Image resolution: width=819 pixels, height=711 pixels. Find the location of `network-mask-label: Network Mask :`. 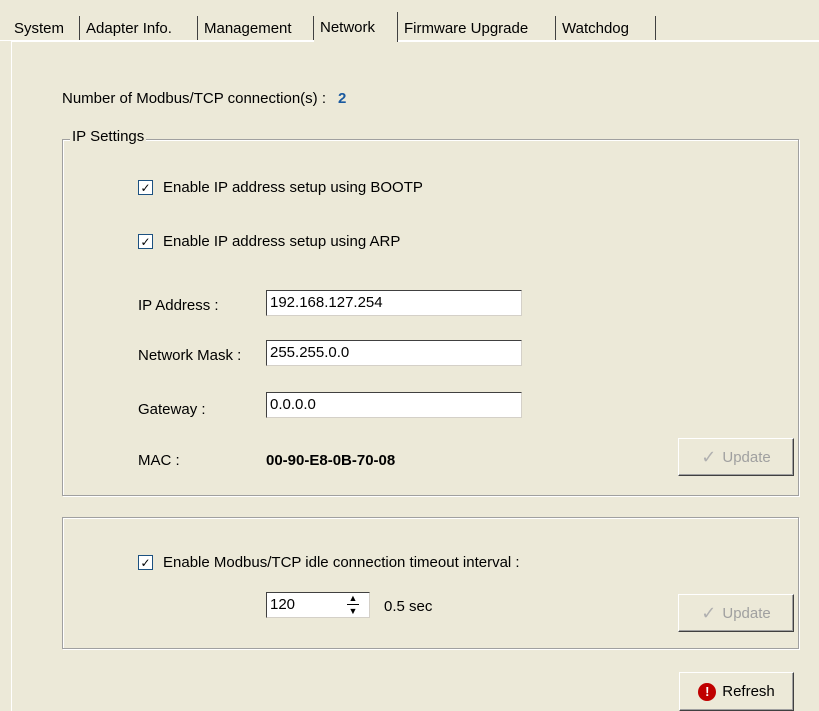

network-mask-label: Network Mask : is located at coordinates (190, 355).